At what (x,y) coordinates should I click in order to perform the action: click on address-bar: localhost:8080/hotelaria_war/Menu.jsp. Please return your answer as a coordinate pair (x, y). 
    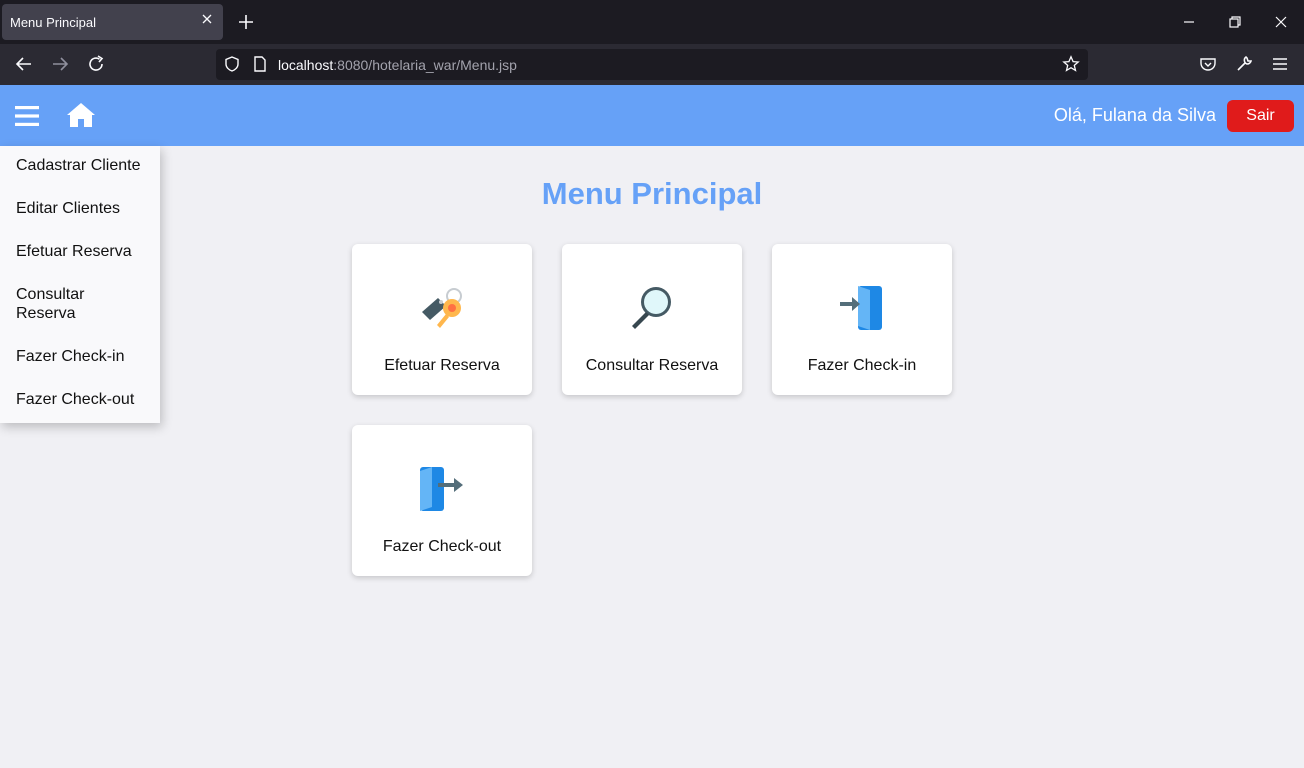
    Looking at the image, I should click on (652, 64).